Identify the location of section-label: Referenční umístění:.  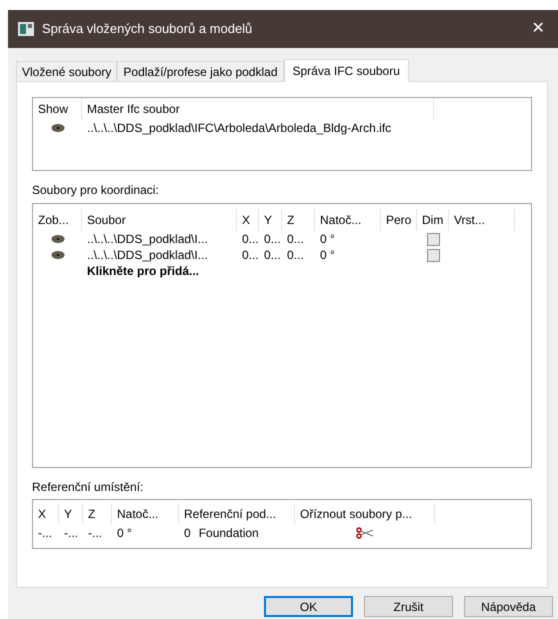
(88, 487).